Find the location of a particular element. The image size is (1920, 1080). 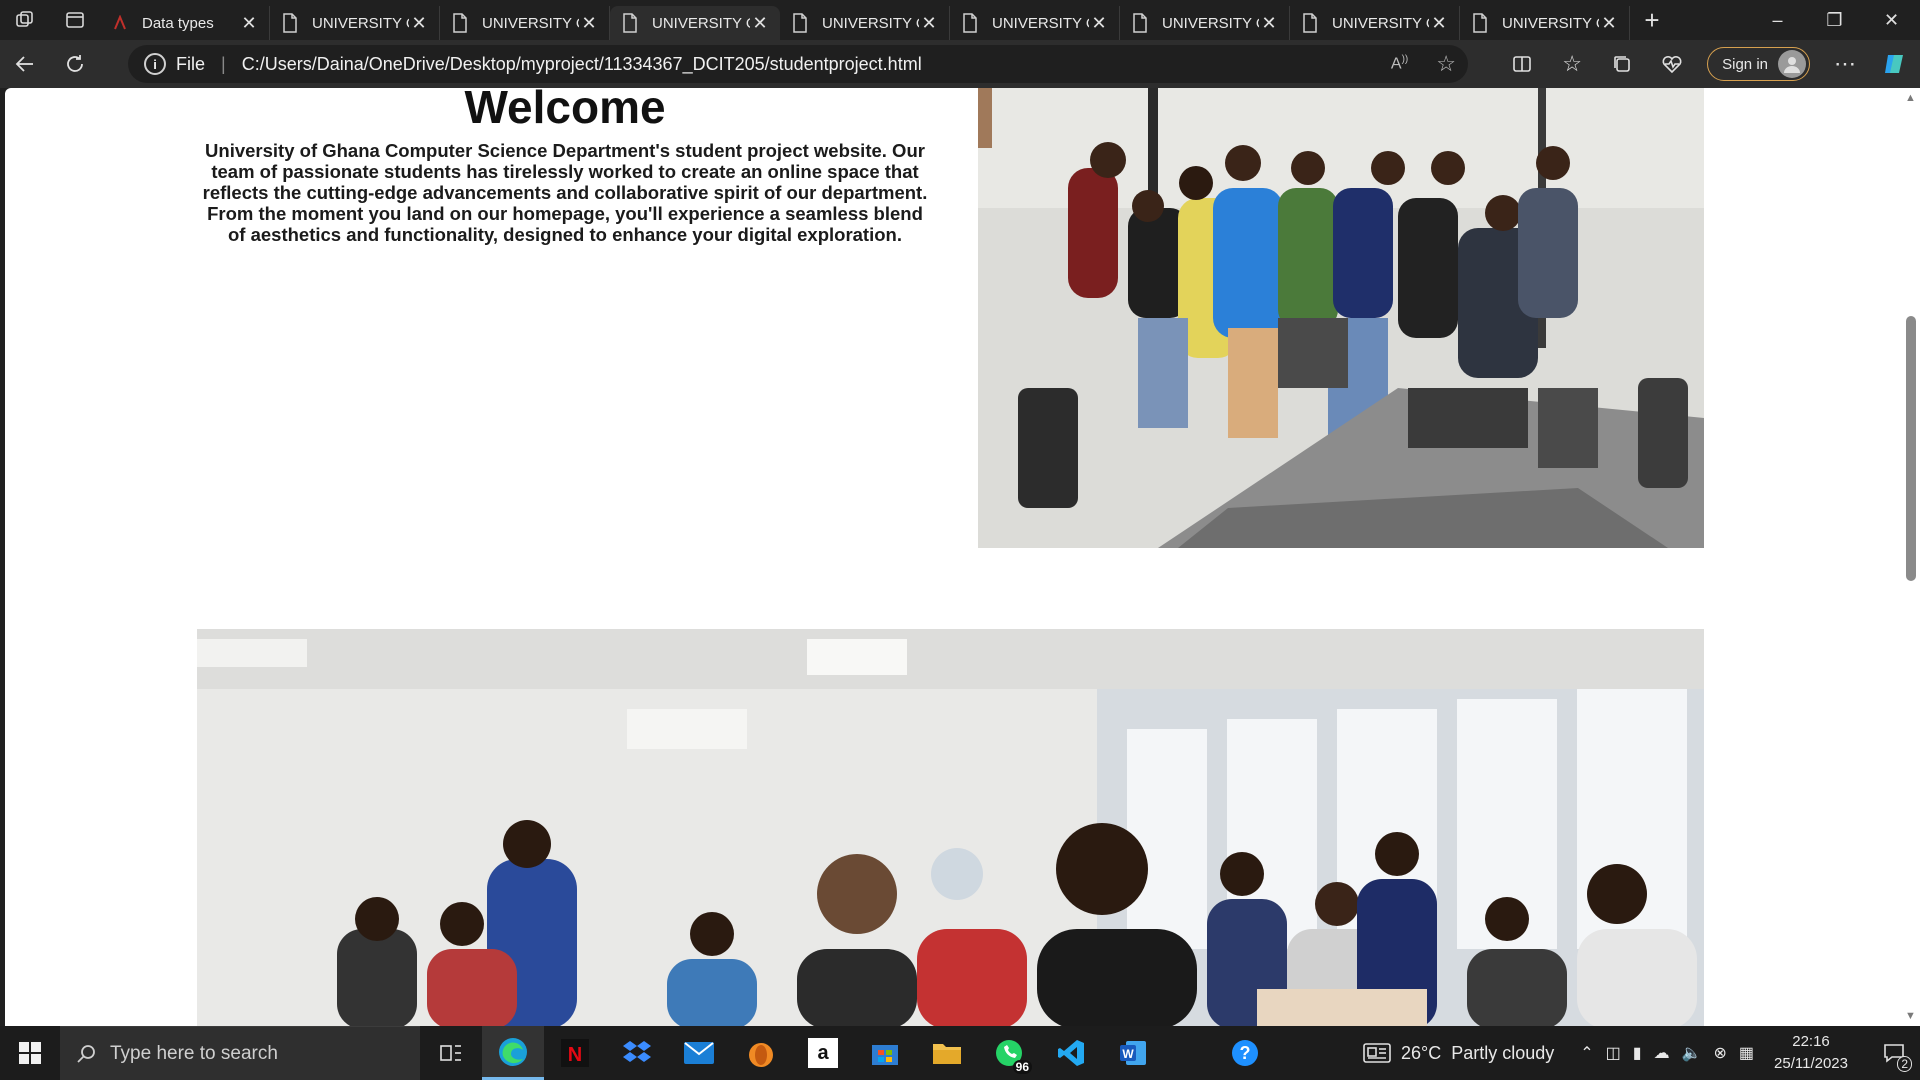

taskbar-store is located at coordinates (885, 1053).